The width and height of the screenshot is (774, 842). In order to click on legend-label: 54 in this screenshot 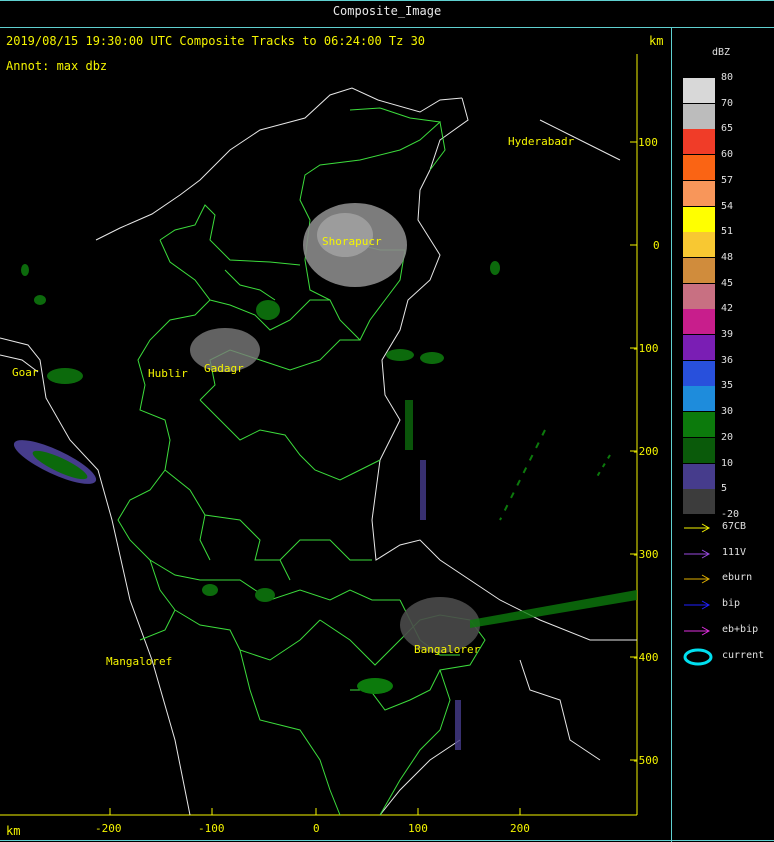, I will do `click(727, 206)`.